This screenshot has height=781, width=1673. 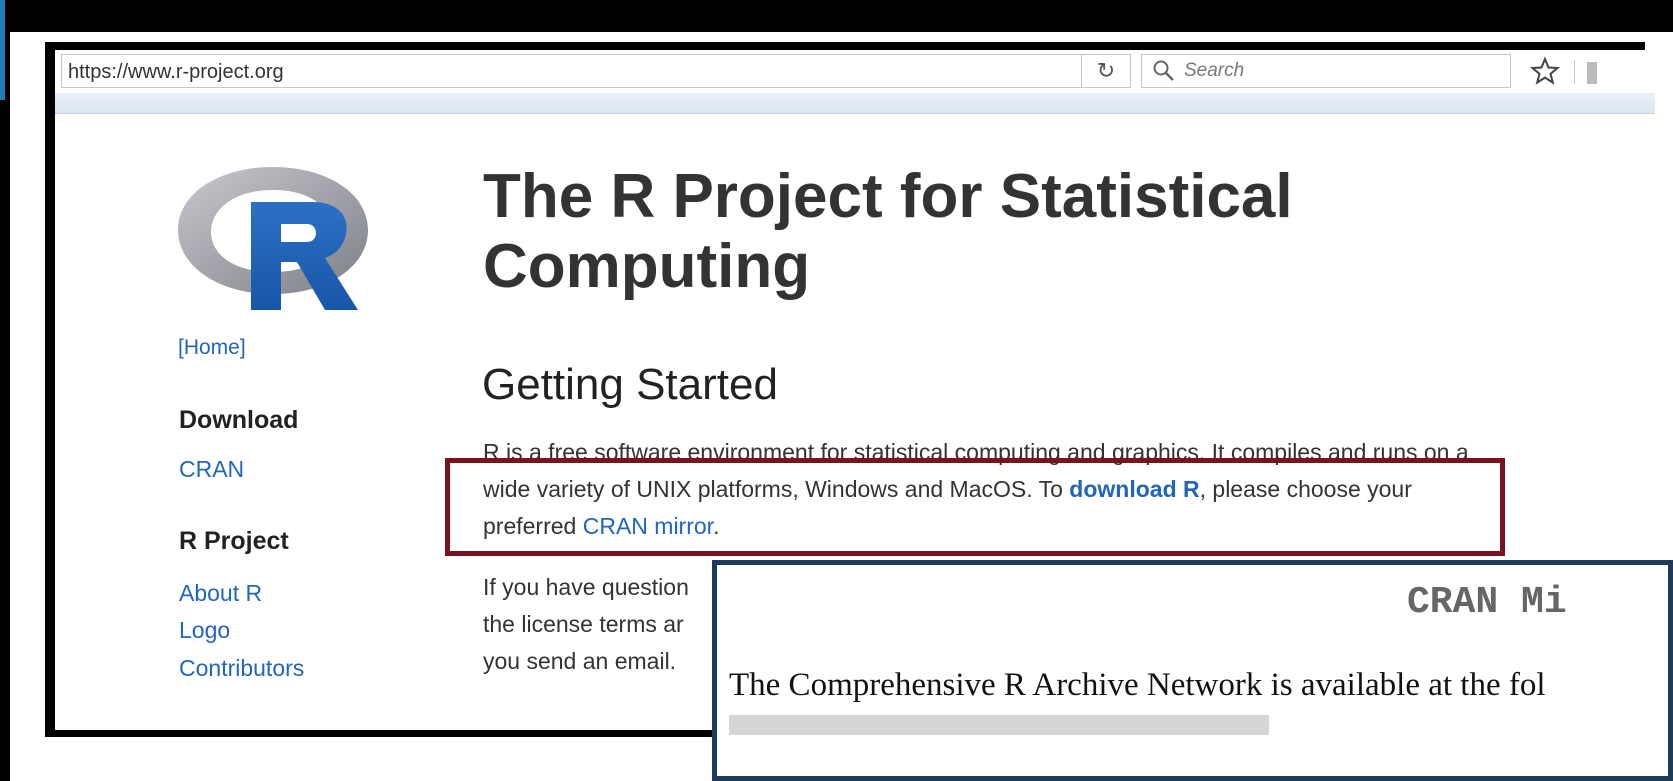 I want to click on address-bar: https://www.r-project.org, so click(x=572, y=71).